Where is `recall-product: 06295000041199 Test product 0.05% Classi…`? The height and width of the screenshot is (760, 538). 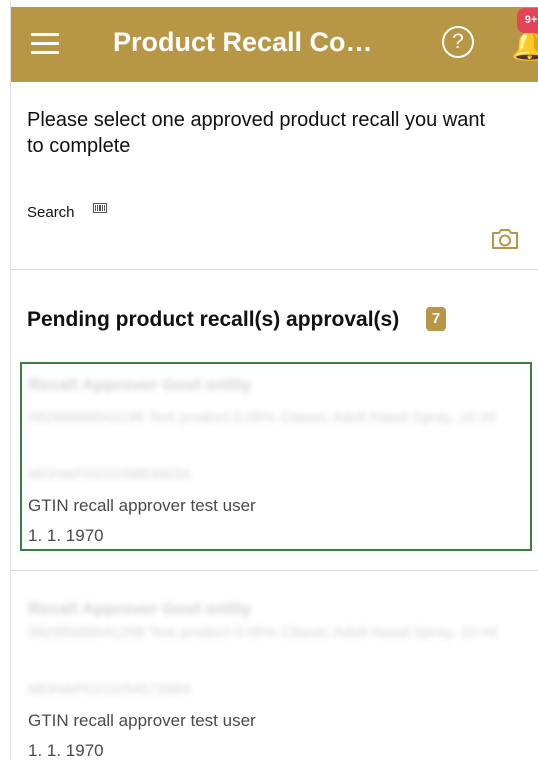
recall-product: 06295000041199 Test product 0.05% Classi… is located at coordinates (262, 417).